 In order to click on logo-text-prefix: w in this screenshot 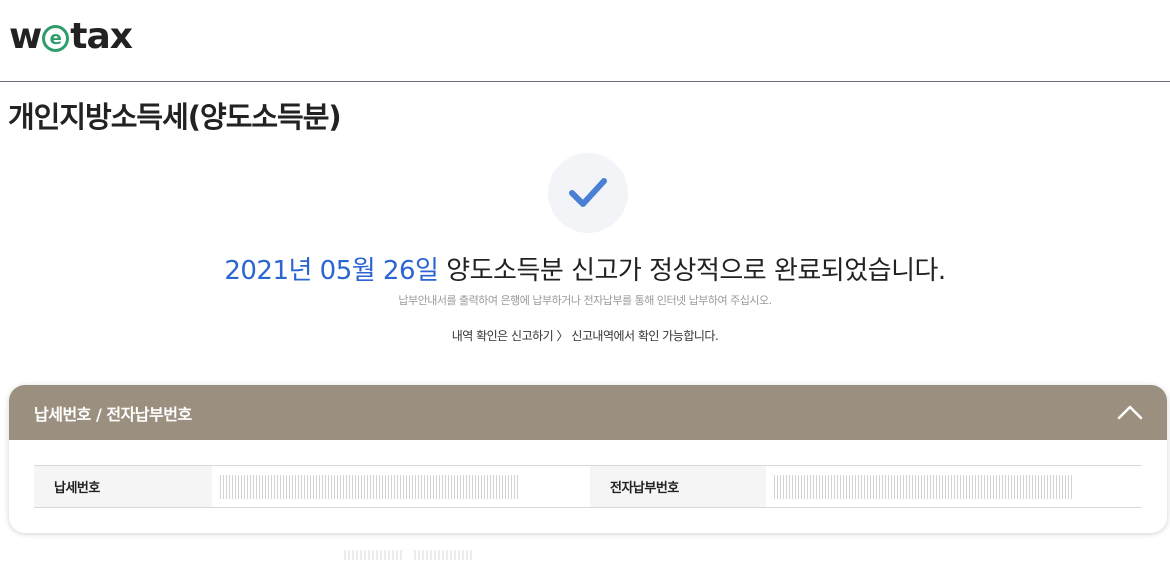, I will do `click(25, 36)`.